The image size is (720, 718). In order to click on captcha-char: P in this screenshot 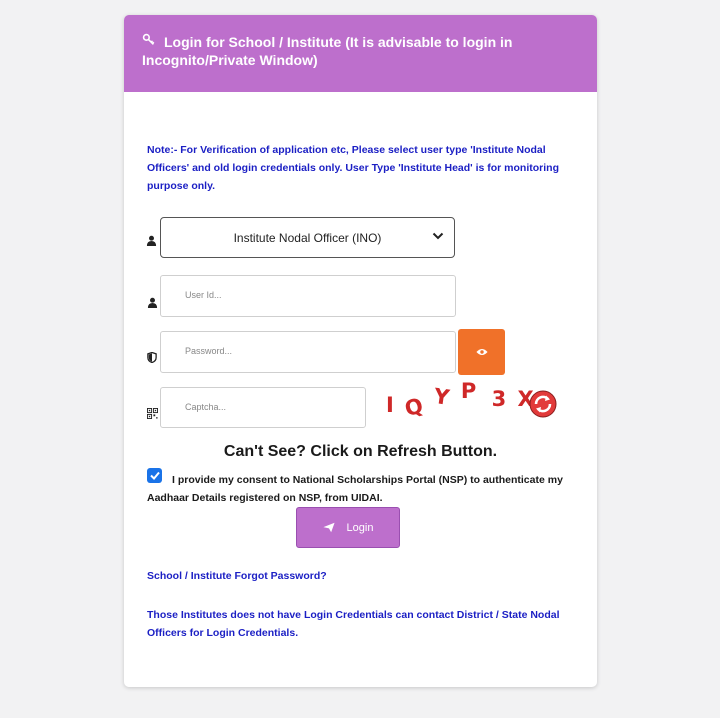, I will do `click(469, 391)`.